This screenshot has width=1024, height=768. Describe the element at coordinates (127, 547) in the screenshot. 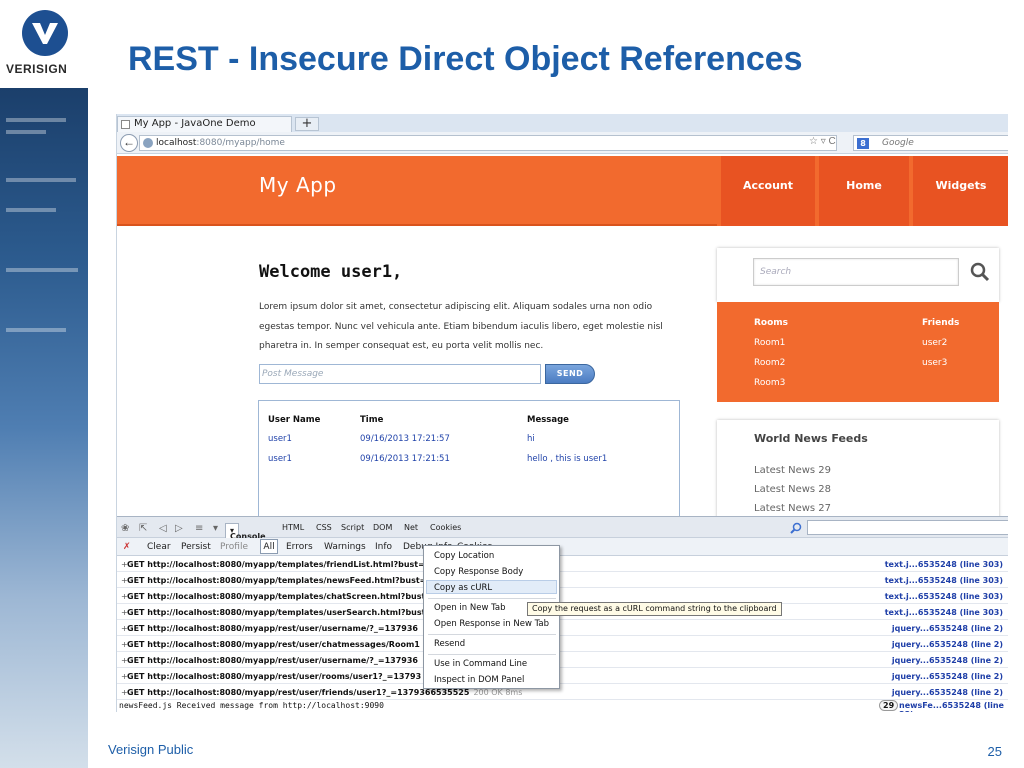

I see `console-error-icon: ✗` at that location.